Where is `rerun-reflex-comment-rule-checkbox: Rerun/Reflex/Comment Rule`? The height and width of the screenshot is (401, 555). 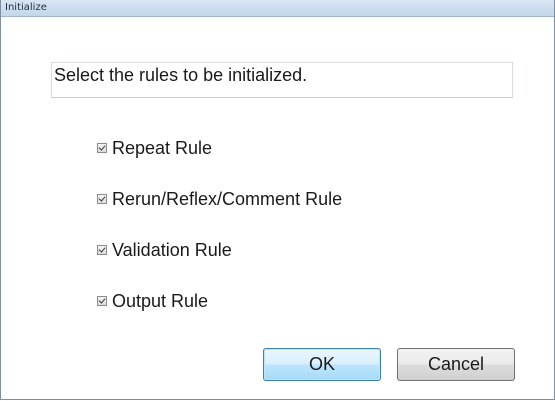 rerun-reflex-comment-rule-checkbox: Rerun/Reflex/Comment Rule is located at coordinates (219, 199).